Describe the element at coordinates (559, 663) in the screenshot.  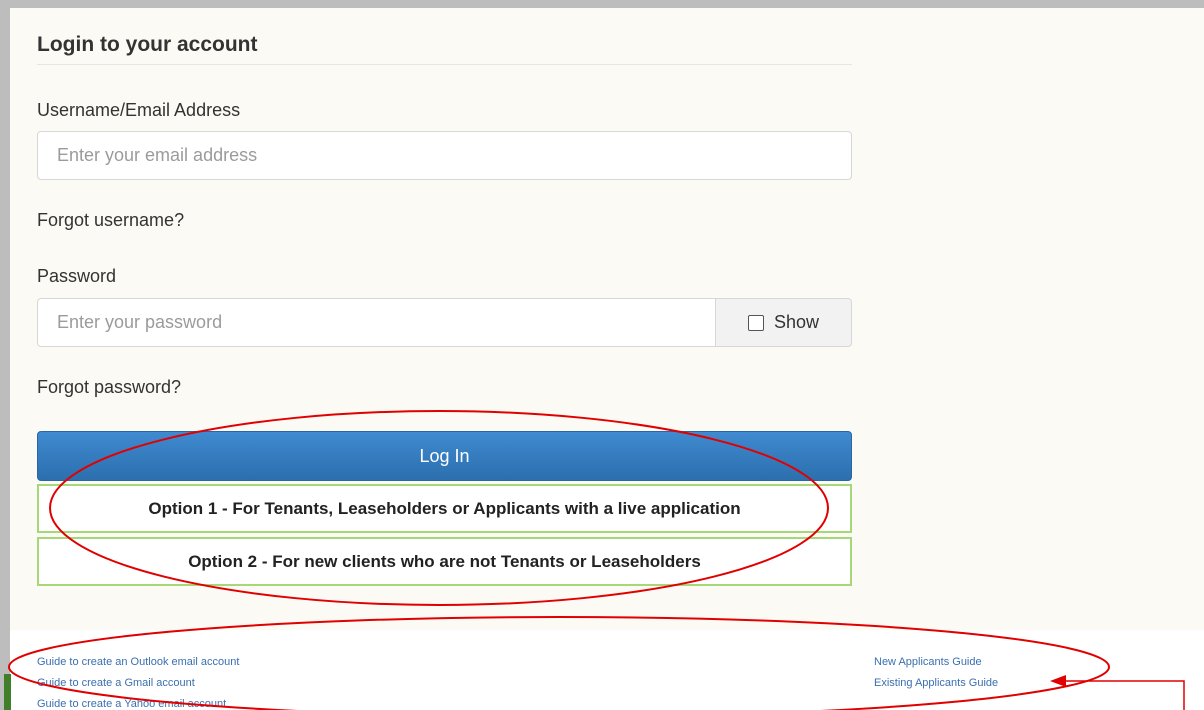
I see `annotation-ellipse-footer` at that location.